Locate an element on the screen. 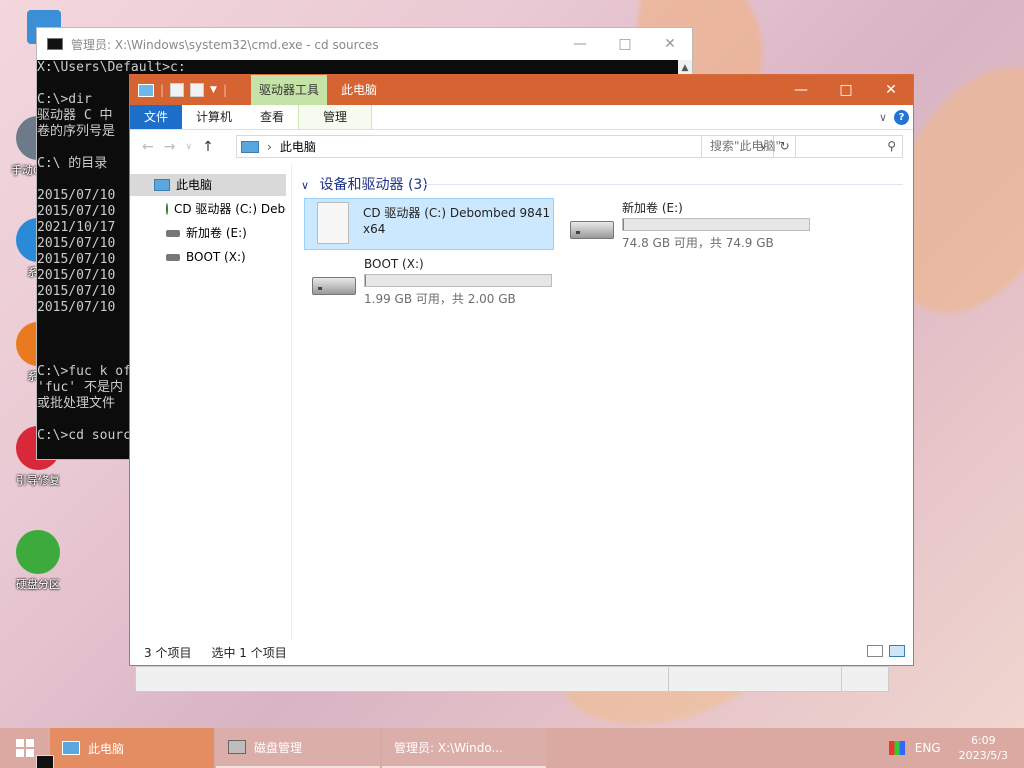 This screenshot has width=1024, height=768. disk-management-window-statusbar is located at coordinates (512, 679).